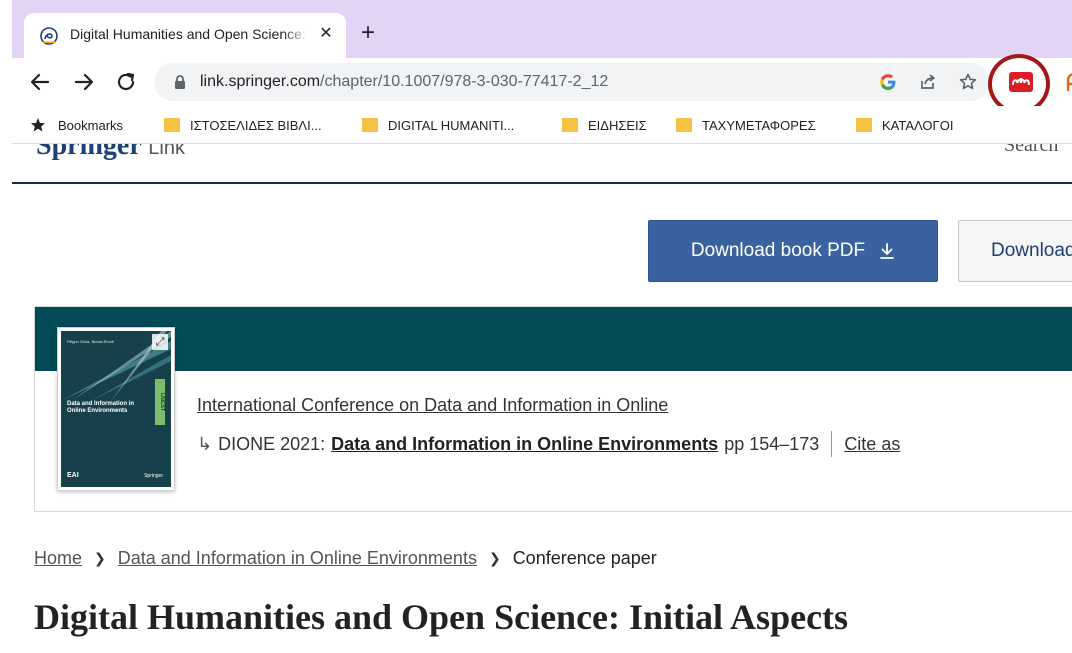 This screenshot has width=1072, height=653. Describe the element at coordinates (542, 183) in the screenshot. I see `header-divider` at that location.